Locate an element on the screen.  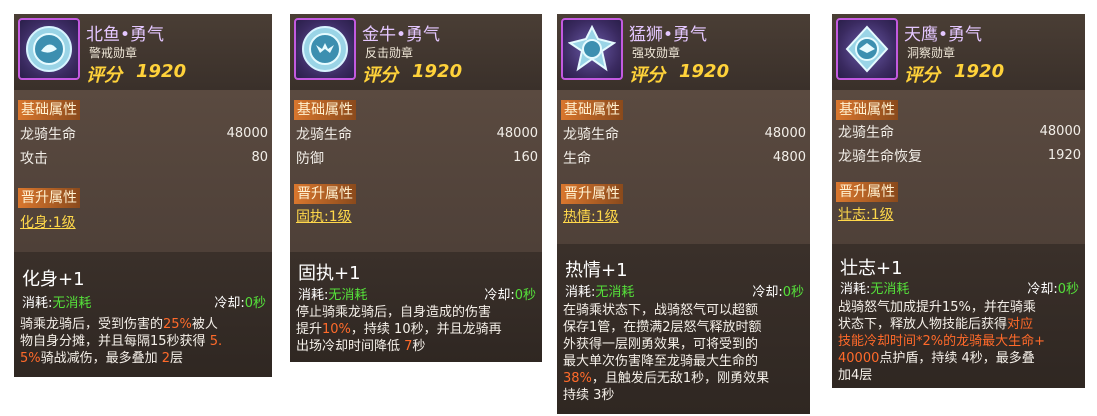
skill-name: 热情+1 is located at coordinates (596, 270).